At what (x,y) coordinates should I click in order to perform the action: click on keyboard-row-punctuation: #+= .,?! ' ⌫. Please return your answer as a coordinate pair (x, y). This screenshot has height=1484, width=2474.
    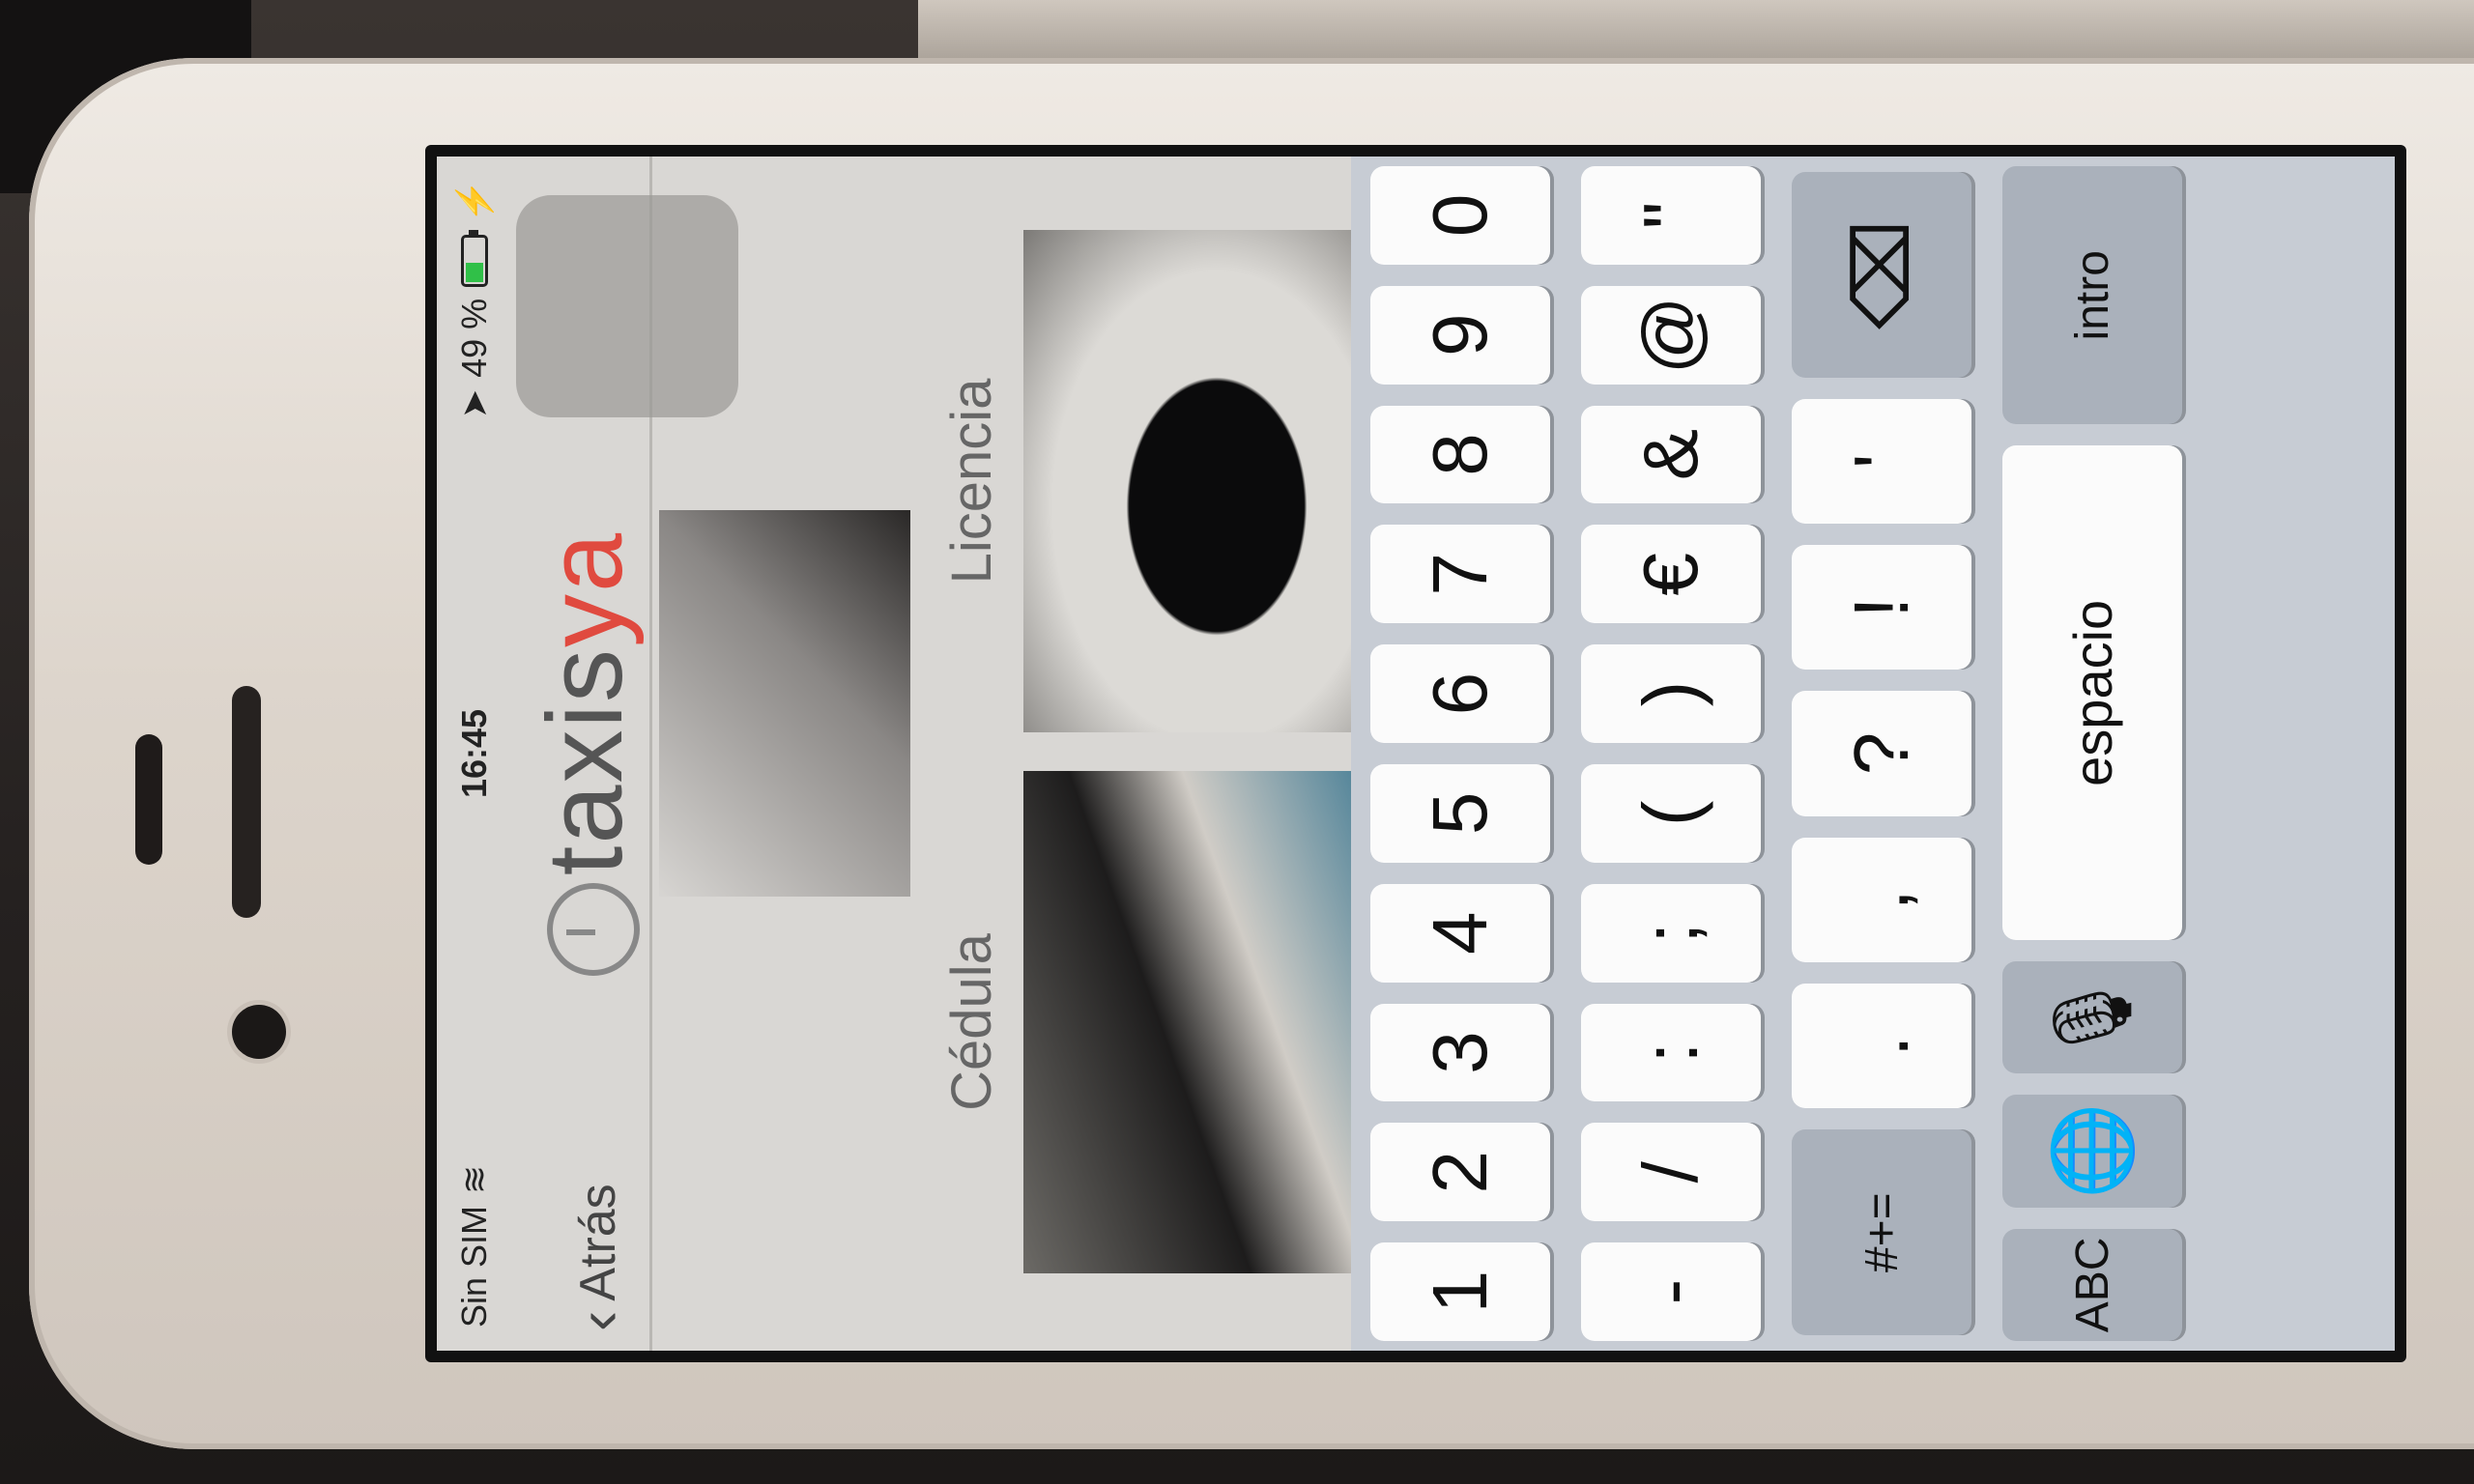
    Looking at the image, I should click on (1881, 753).